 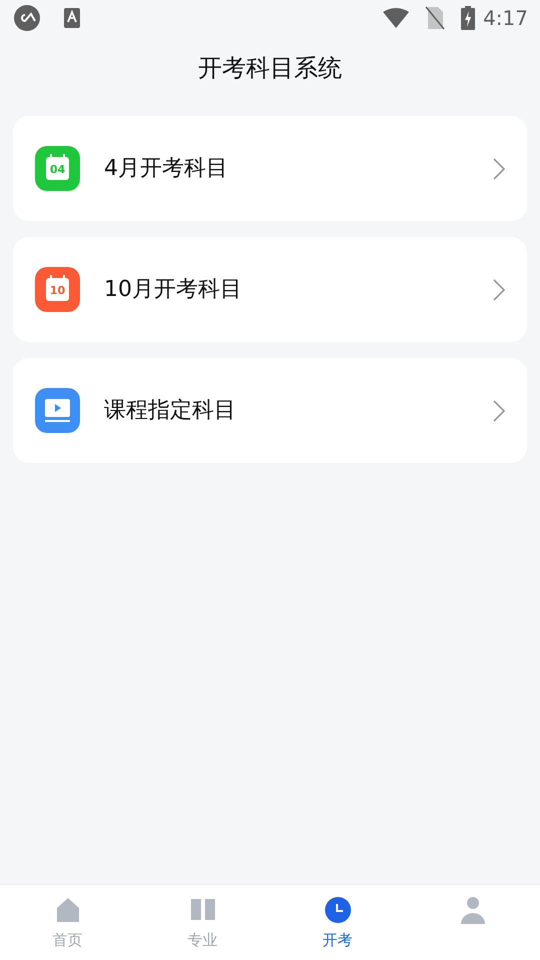 I want to click on menu-label: 4月开考科目, so click(x=166, y=169).